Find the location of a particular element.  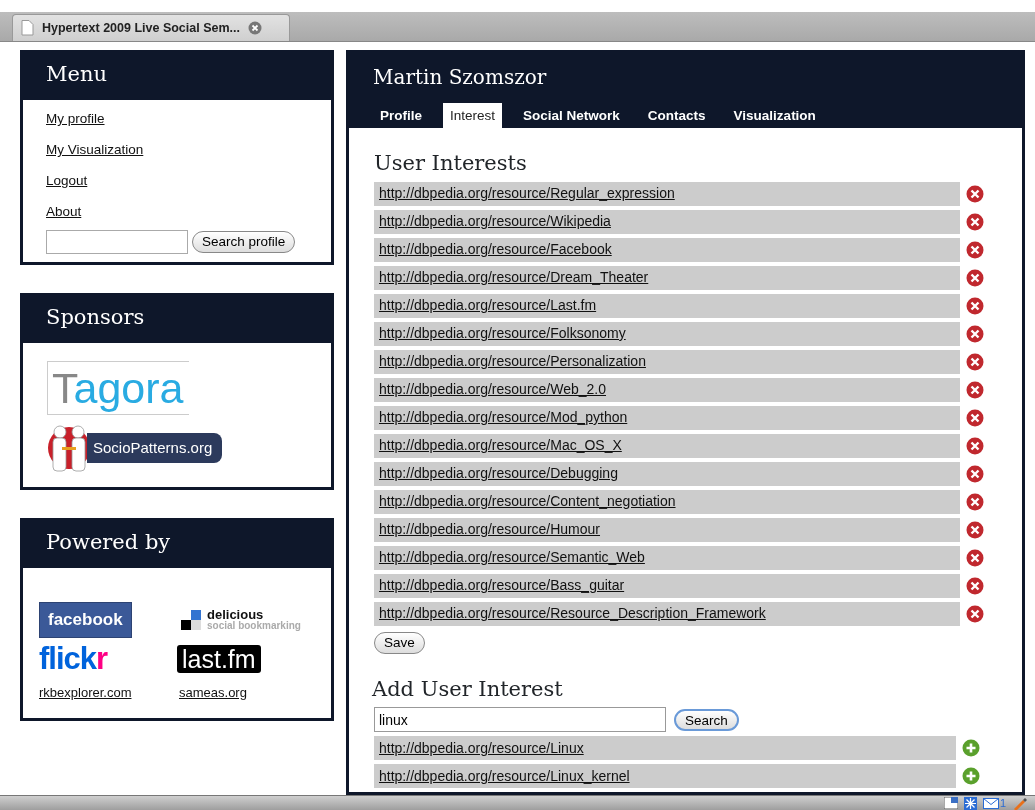

logo-subtext: social bookmarking is located at coordinates (254, 626).